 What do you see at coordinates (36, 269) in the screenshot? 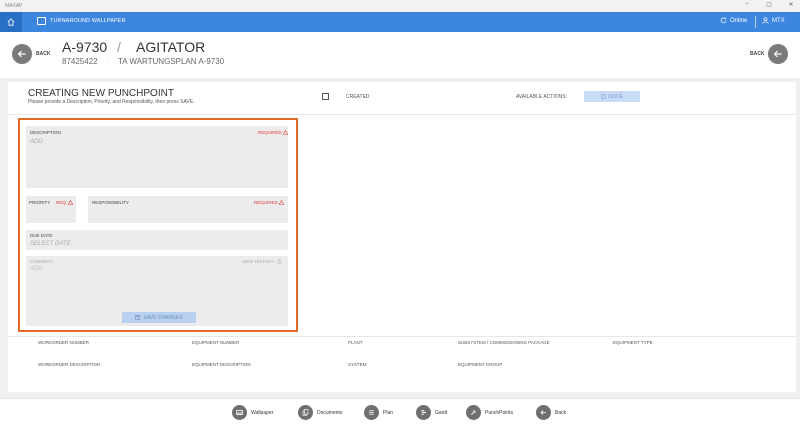
I see `comment-placeholder: ADD` at bounding box center [36, 269].